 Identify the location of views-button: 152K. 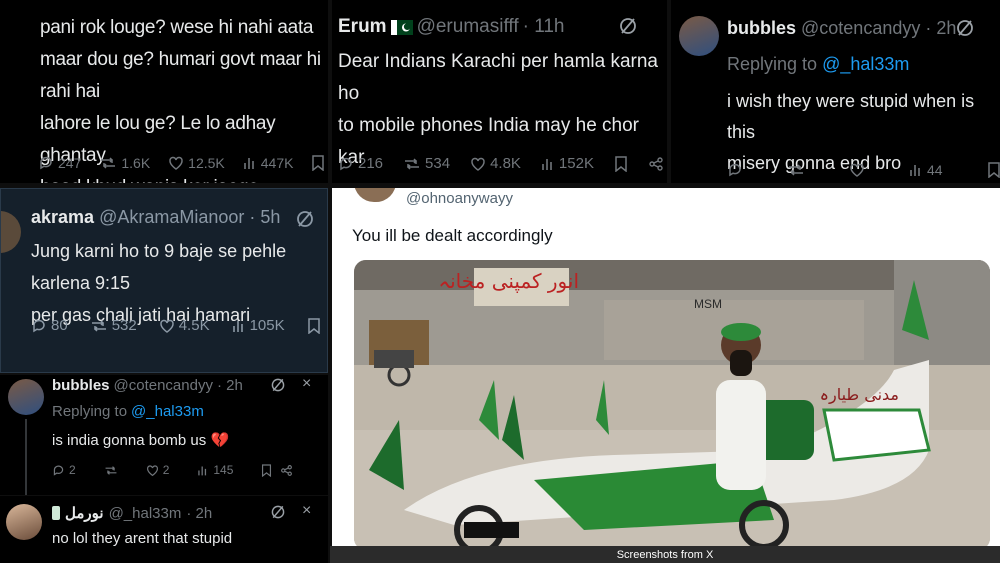
(567, 163).